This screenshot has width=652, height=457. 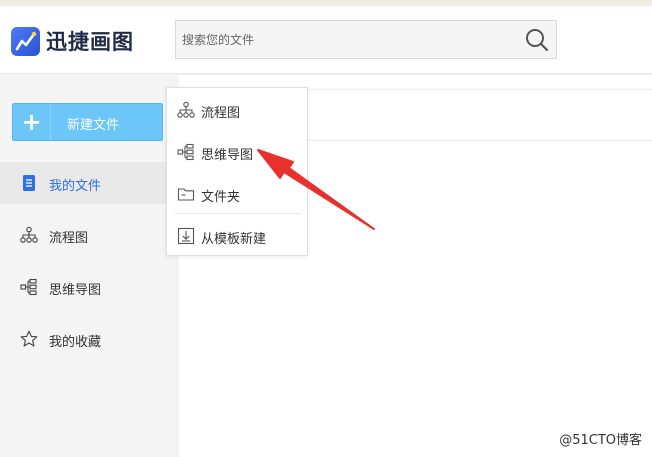 I want to click on new-file-dropdown-menu: 流程图 思维导图 文件夹 从模板新建, so click(x=237, y=171).